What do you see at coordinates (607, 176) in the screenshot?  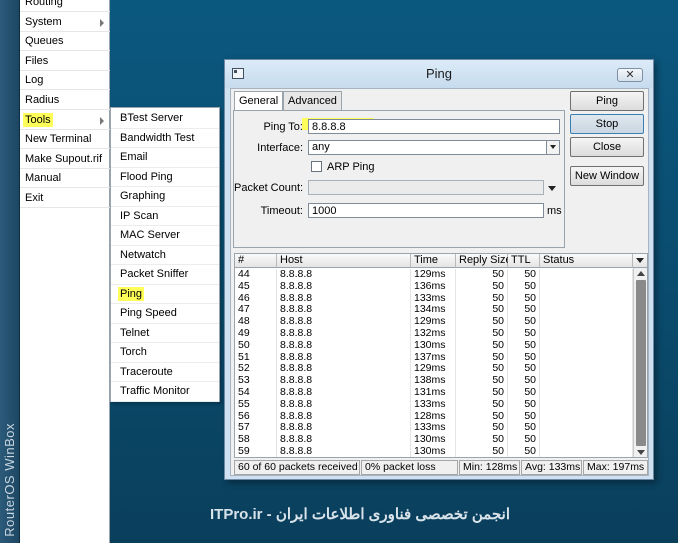 I see `new-window-button: New Window` at bounding box center [607, 176].